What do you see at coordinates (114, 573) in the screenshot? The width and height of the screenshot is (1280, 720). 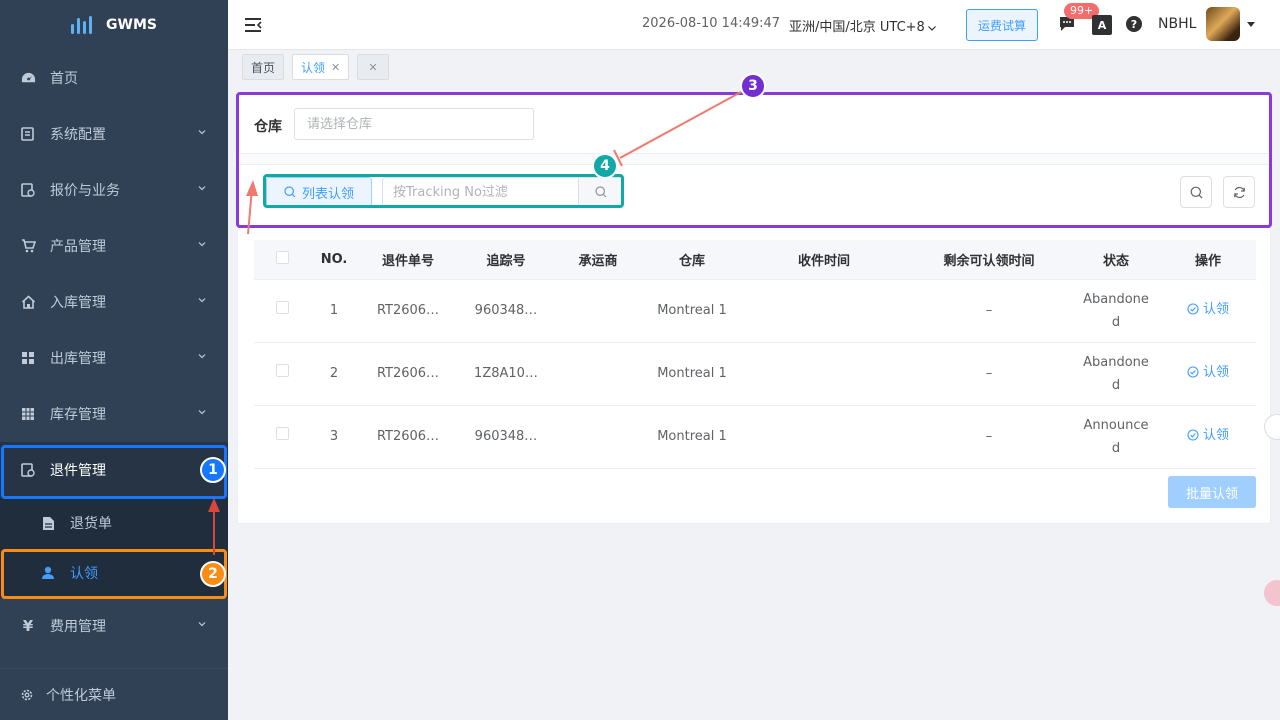 I see `sidebar-subitem-claim: 认领` at bounding box center [114, 573].